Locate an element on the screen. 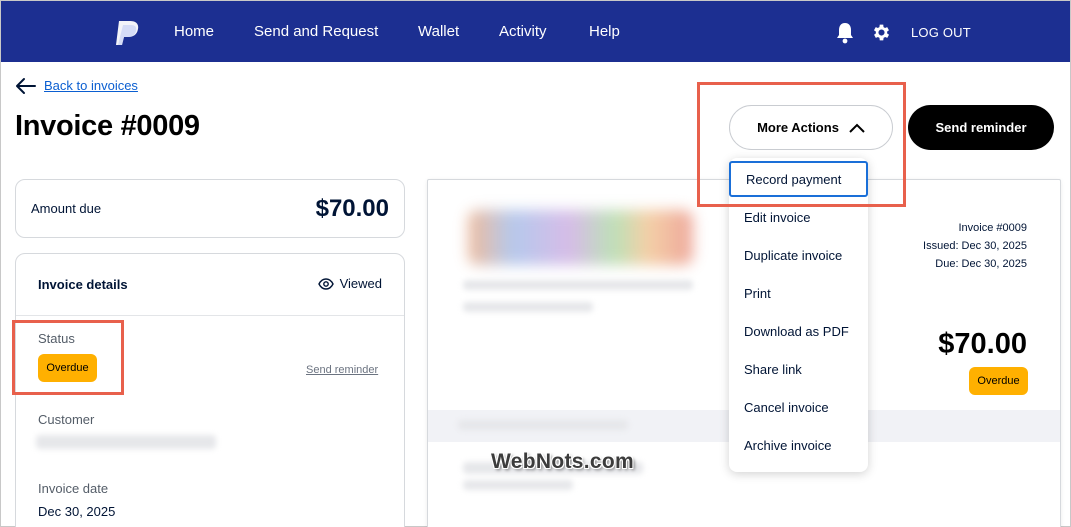  highlight-box-status is located at coordinates (68, 357).